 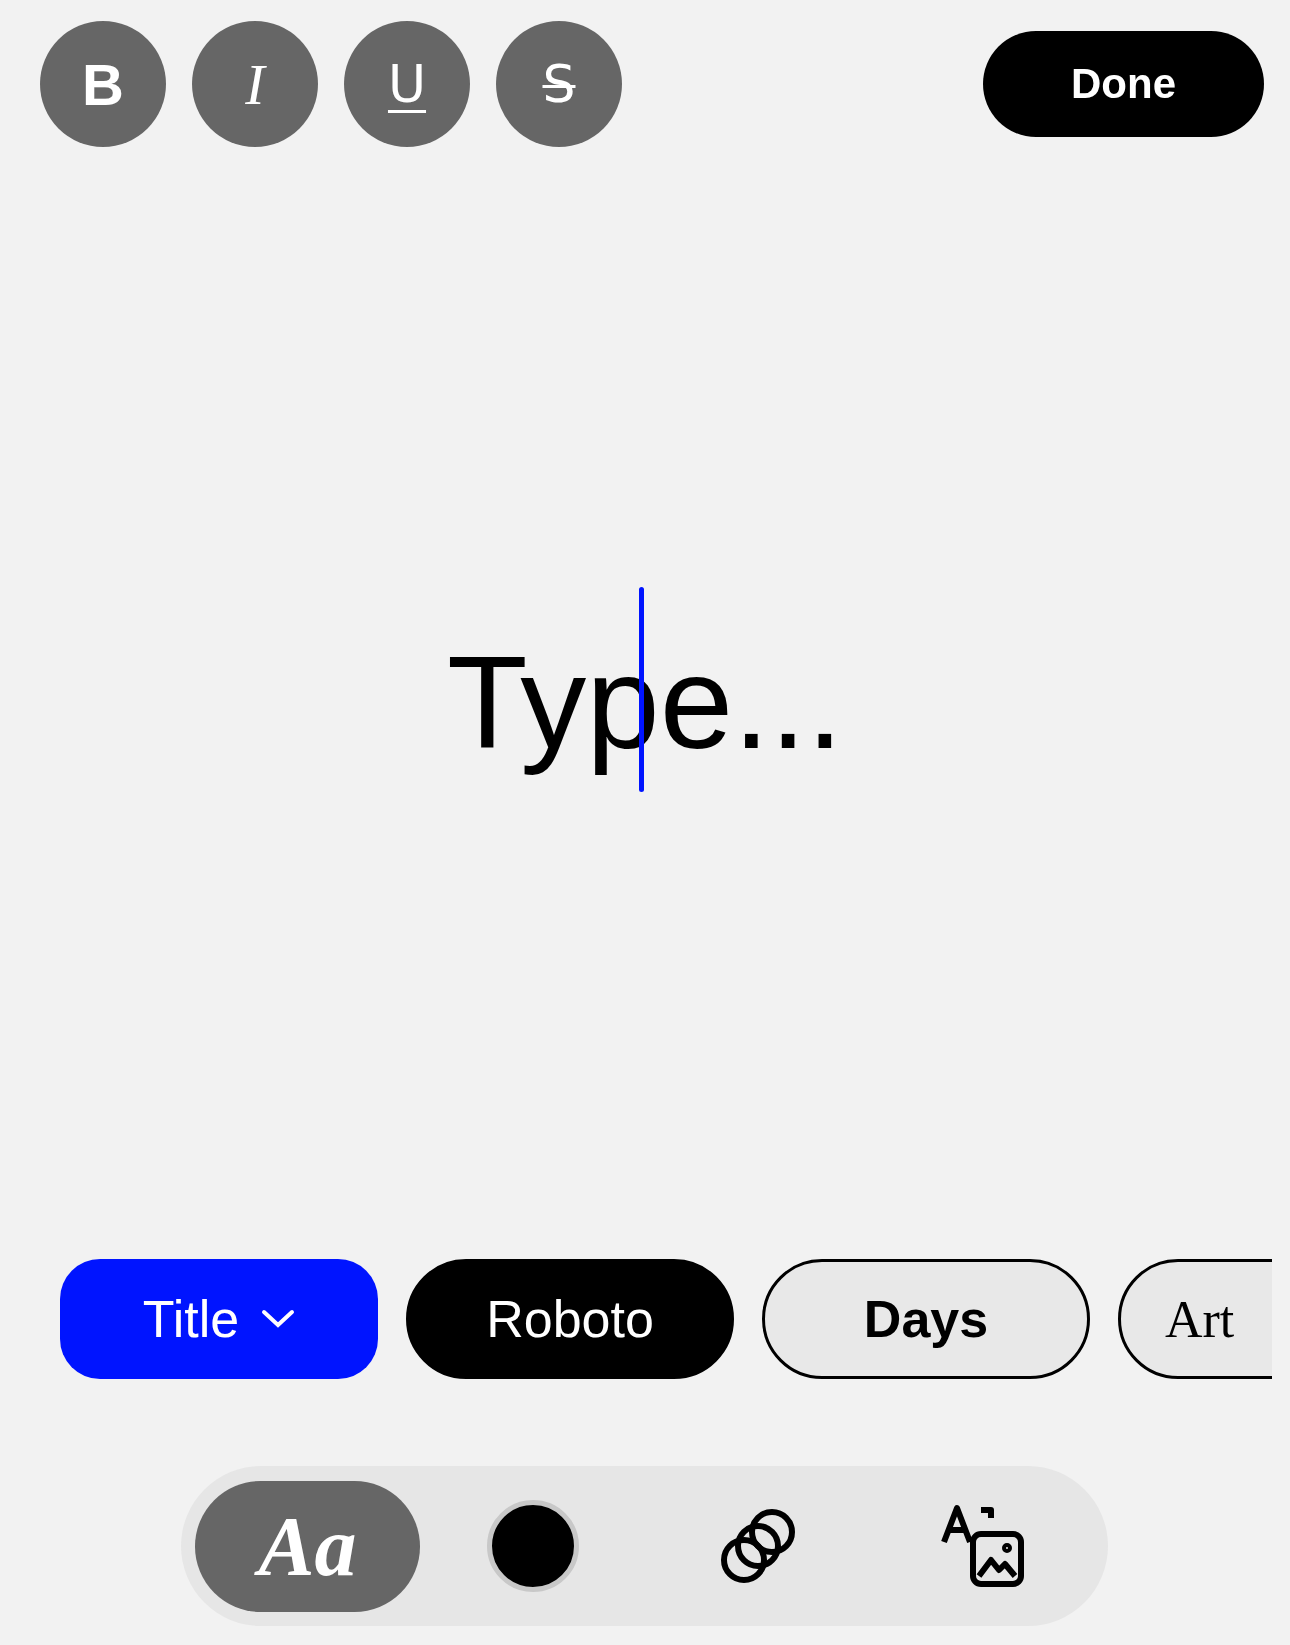 What do you see at coordinates (307, 1546) in the screenshot?
I see `text-style-tab: Aa` at bounding box center [307, 1546].